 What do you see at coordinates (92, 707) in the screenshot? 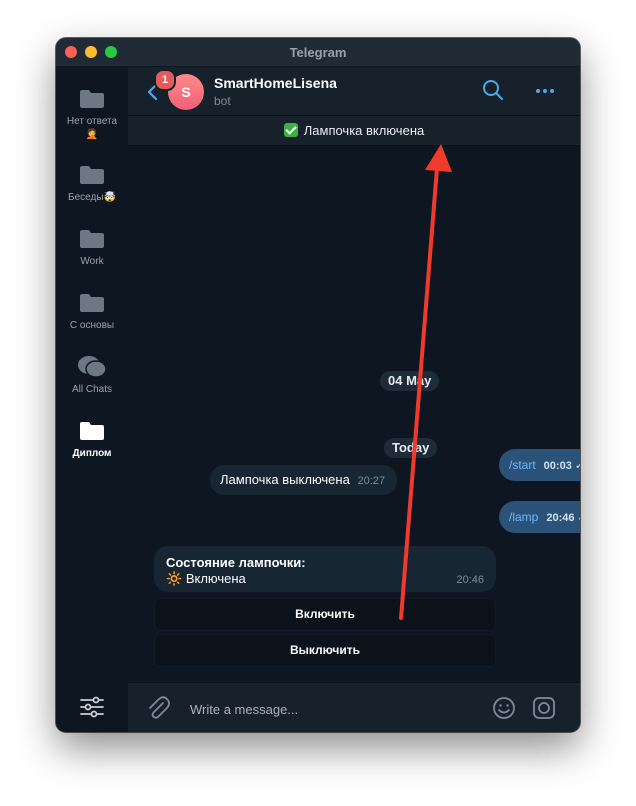
I see `sliders-icon` at bounding box center [92, 707].